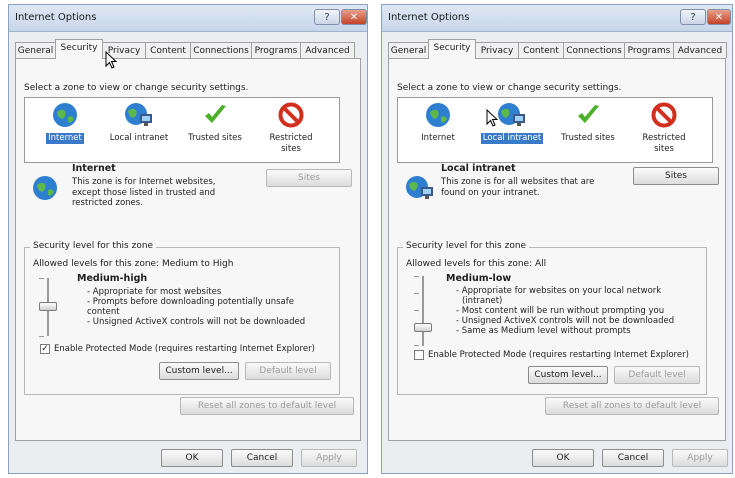 This screenshot has height=478, width=735. I want to click on protected-mode-checkbox: ✓, so click(45, 349).